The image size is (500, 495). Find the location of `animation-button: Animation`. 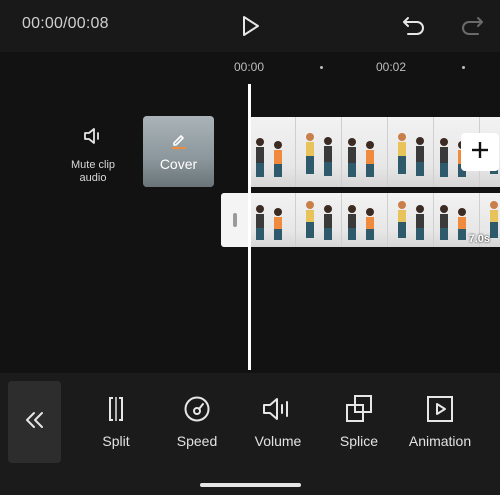

animation-button: Animation is located at coordinates (440, 424).